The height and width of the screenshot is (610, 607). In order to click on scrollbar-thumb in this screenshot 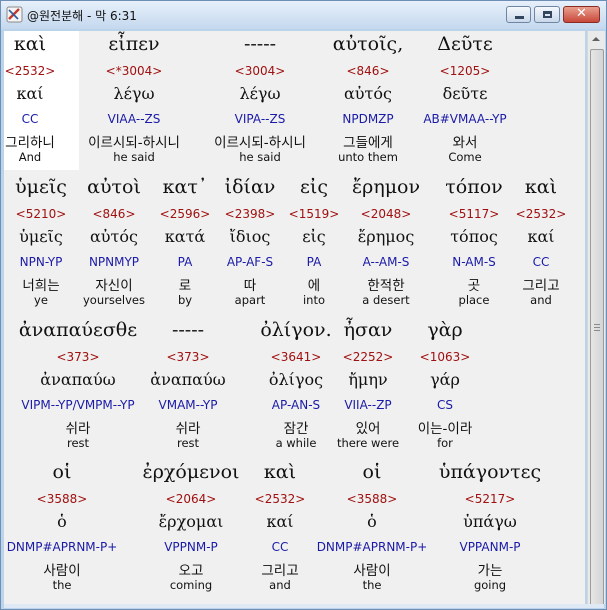, I will do `click(597, 328)`.